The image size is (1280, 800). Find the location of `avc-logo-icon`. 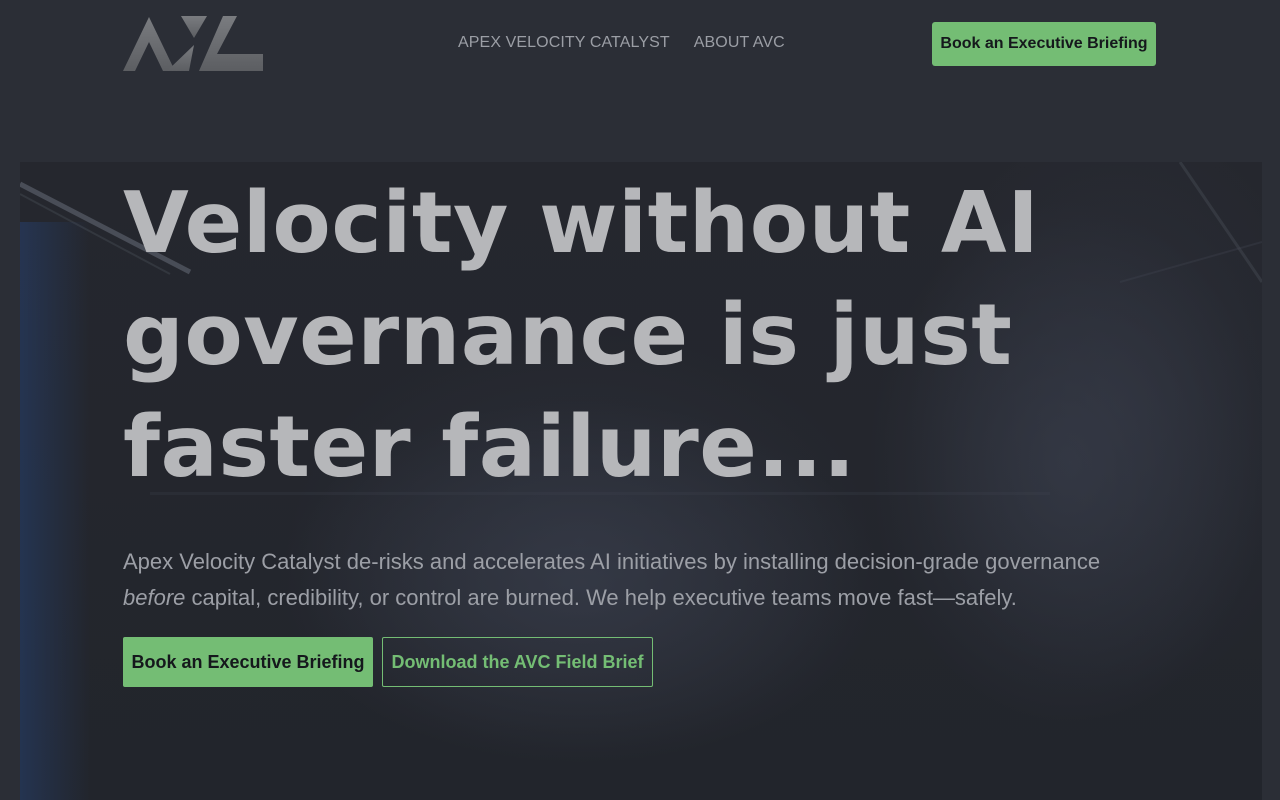

avc-logo-icon is located at coordinates (193, 43).